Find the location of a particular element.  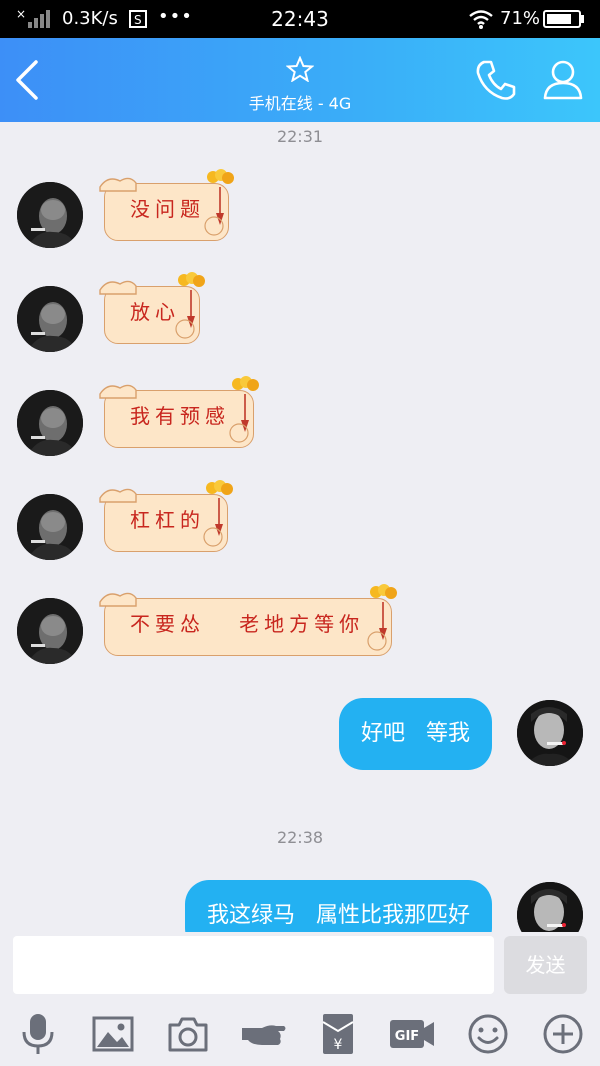

status-bar: × 0.3K/s S ••• 22:43 71% is located at coordinates (300, 19).